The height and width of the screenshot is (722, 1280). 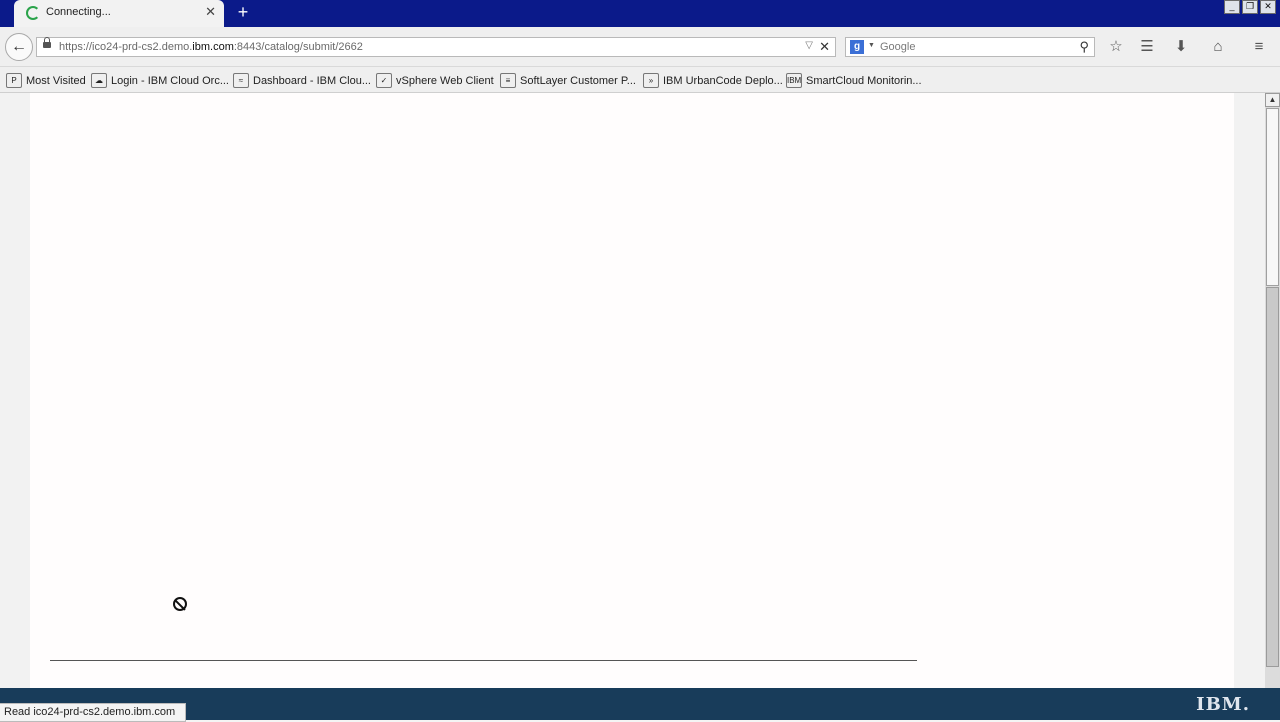 What do you see at coordinates (56, 80) in the screenshot?
I see `bookmark-label: Most Visited` at bounding box center [56, 80].